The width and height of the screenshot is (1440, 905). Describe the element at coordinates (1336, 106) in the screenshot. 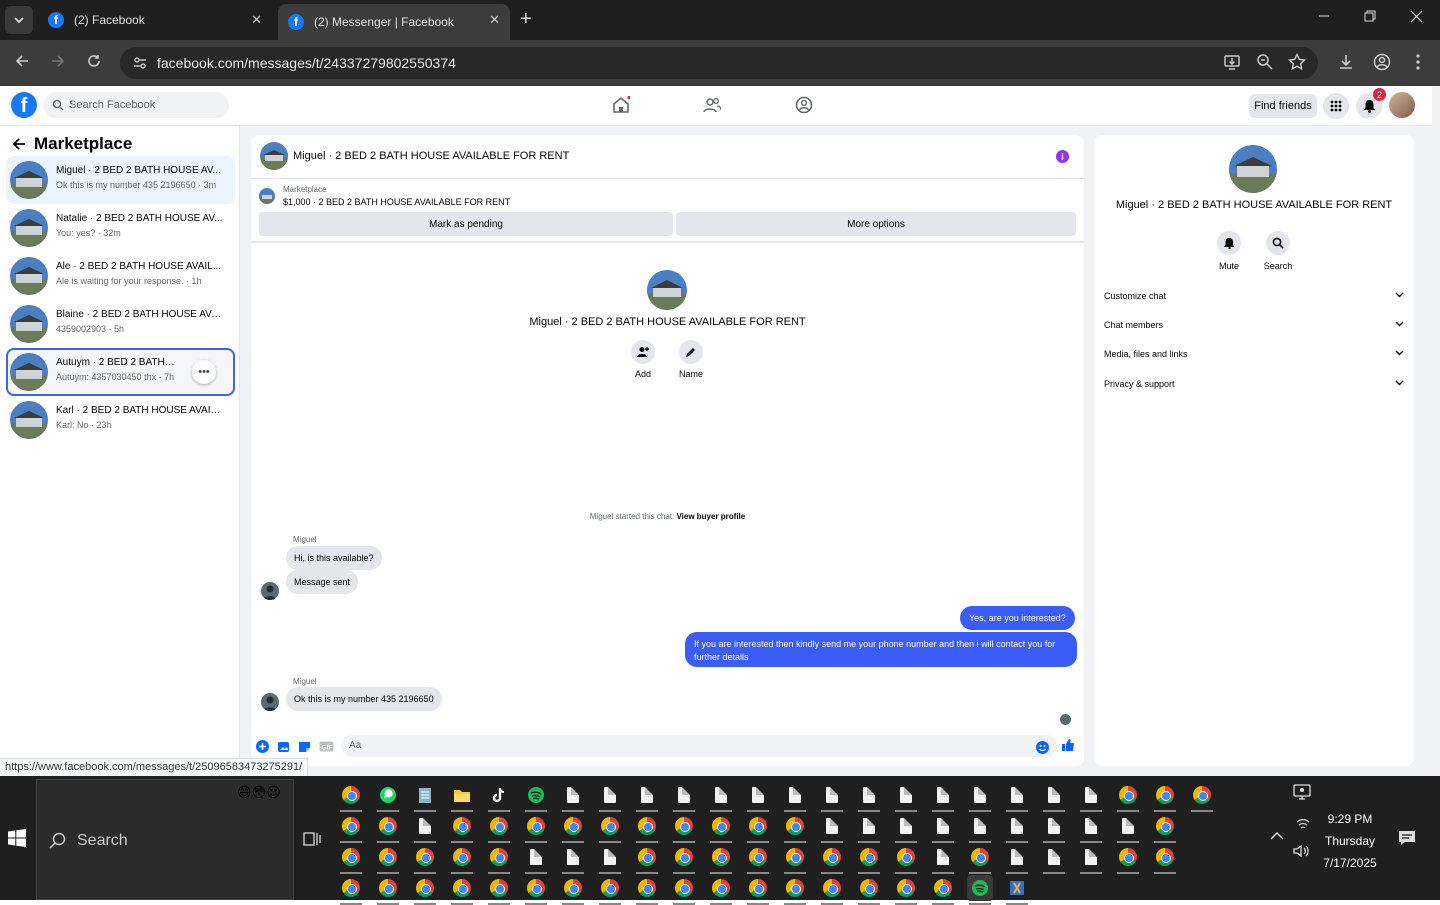

I see `menu-grid-icon` at that location.